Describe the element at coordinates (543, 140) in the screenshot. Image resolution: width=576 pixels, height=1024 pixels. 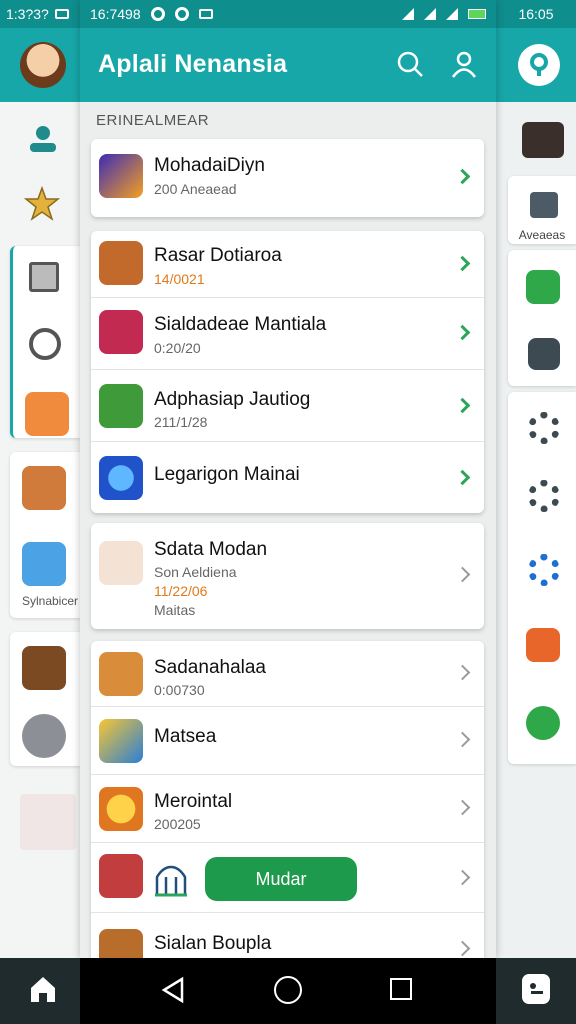
I see `panda-icon` at that location.